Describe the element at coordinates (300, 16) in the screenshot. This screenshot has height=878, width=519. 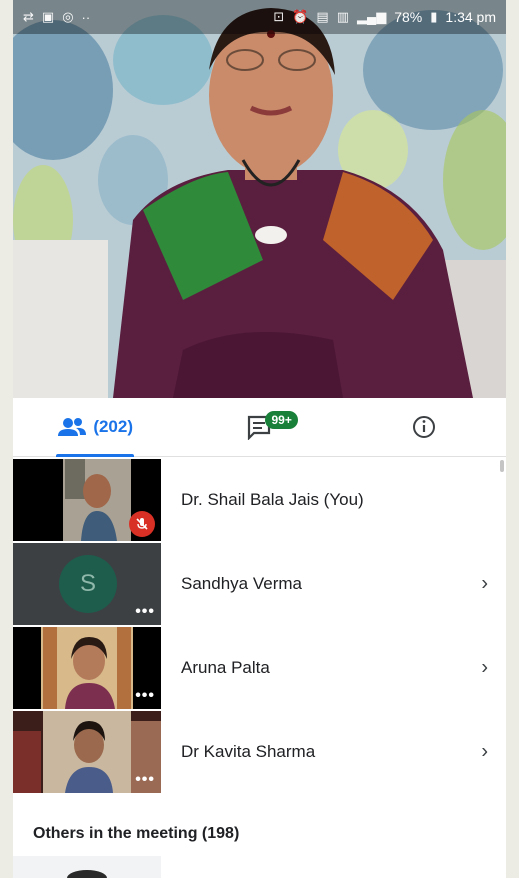
I see `alarm-icon: ⏰` at that location.